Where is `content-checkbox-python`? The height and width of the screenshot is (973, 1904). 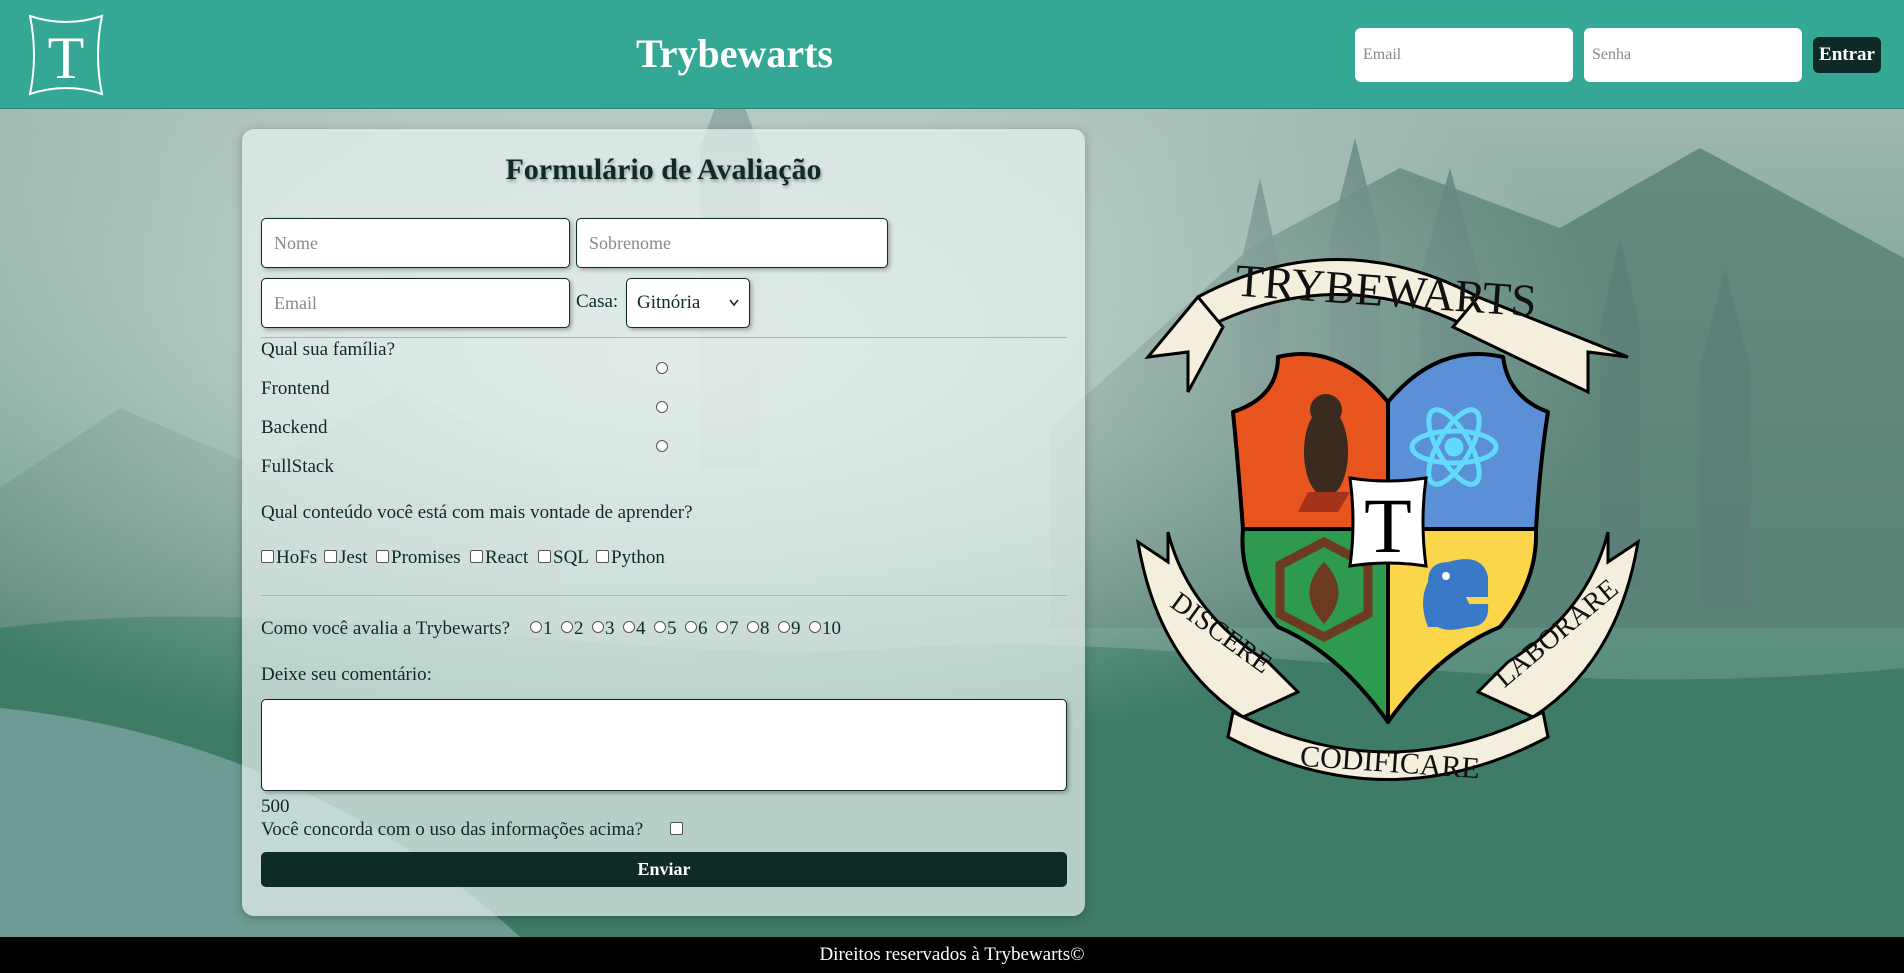 content-checkbox-python is located at coordinates (602, 556).